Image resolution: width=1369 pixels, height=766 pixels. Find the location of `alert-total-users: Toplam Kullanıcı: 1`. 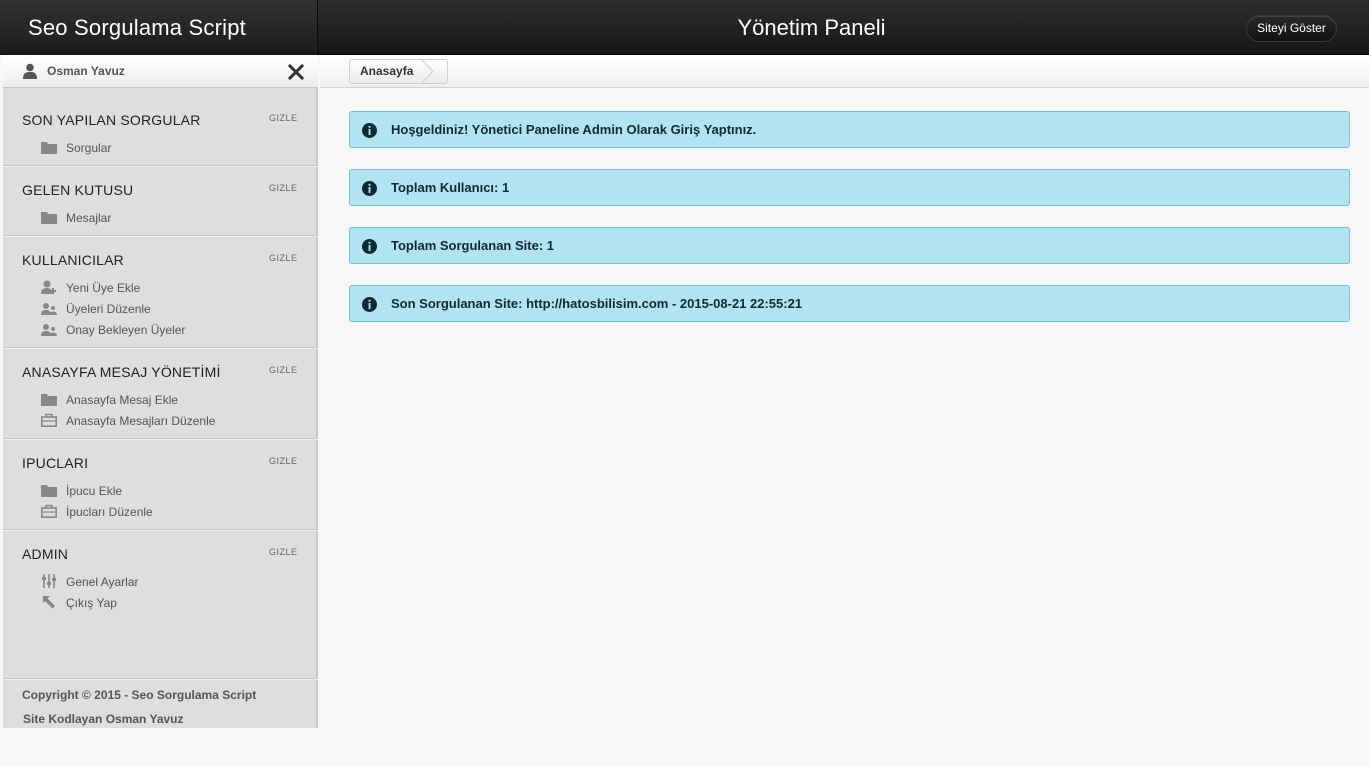

alert-total-users: Toplam Kullanıcı: 1 is located at coordinates (849, 187).